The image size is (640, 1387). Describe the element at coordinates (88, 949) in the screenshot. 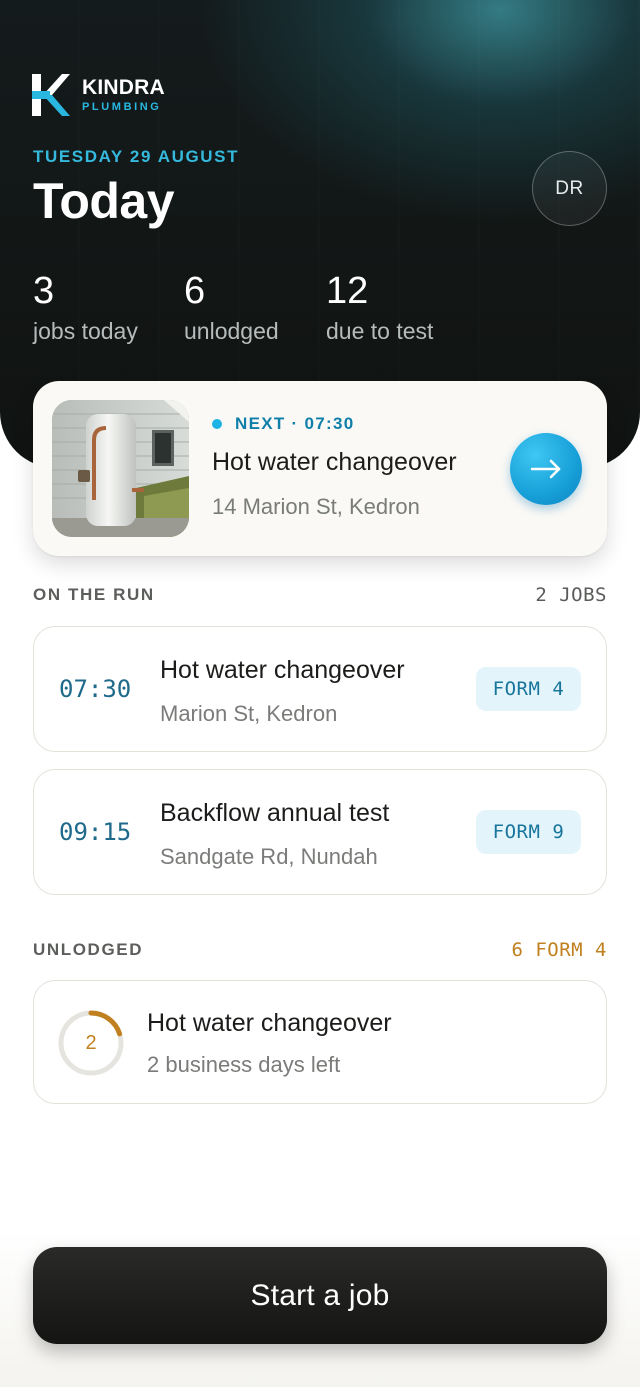

I see `section-label-unlodged: UNLODGED` at that location.